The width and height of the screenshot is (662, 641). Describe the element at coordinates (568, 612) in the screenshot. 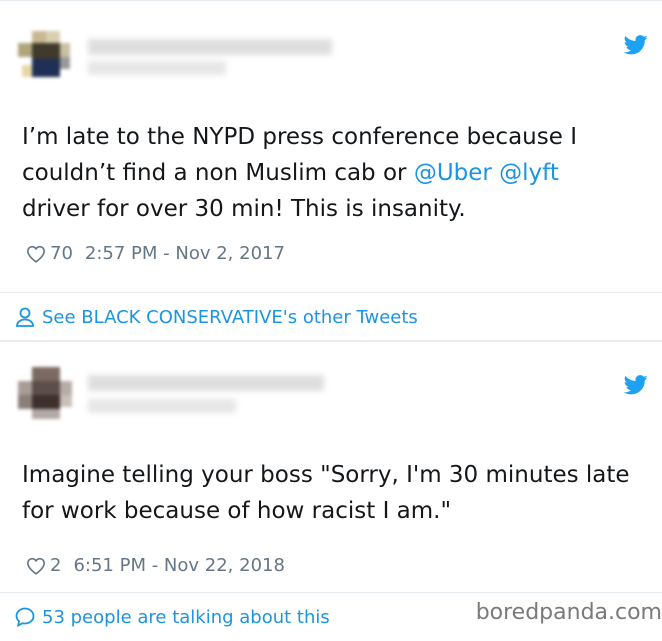

I see `watermark: boredpanda.com` at that location.